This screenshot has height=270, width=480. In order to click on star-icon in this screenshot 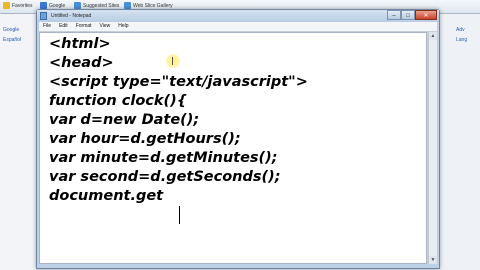, I will do `click(6, 6)`.